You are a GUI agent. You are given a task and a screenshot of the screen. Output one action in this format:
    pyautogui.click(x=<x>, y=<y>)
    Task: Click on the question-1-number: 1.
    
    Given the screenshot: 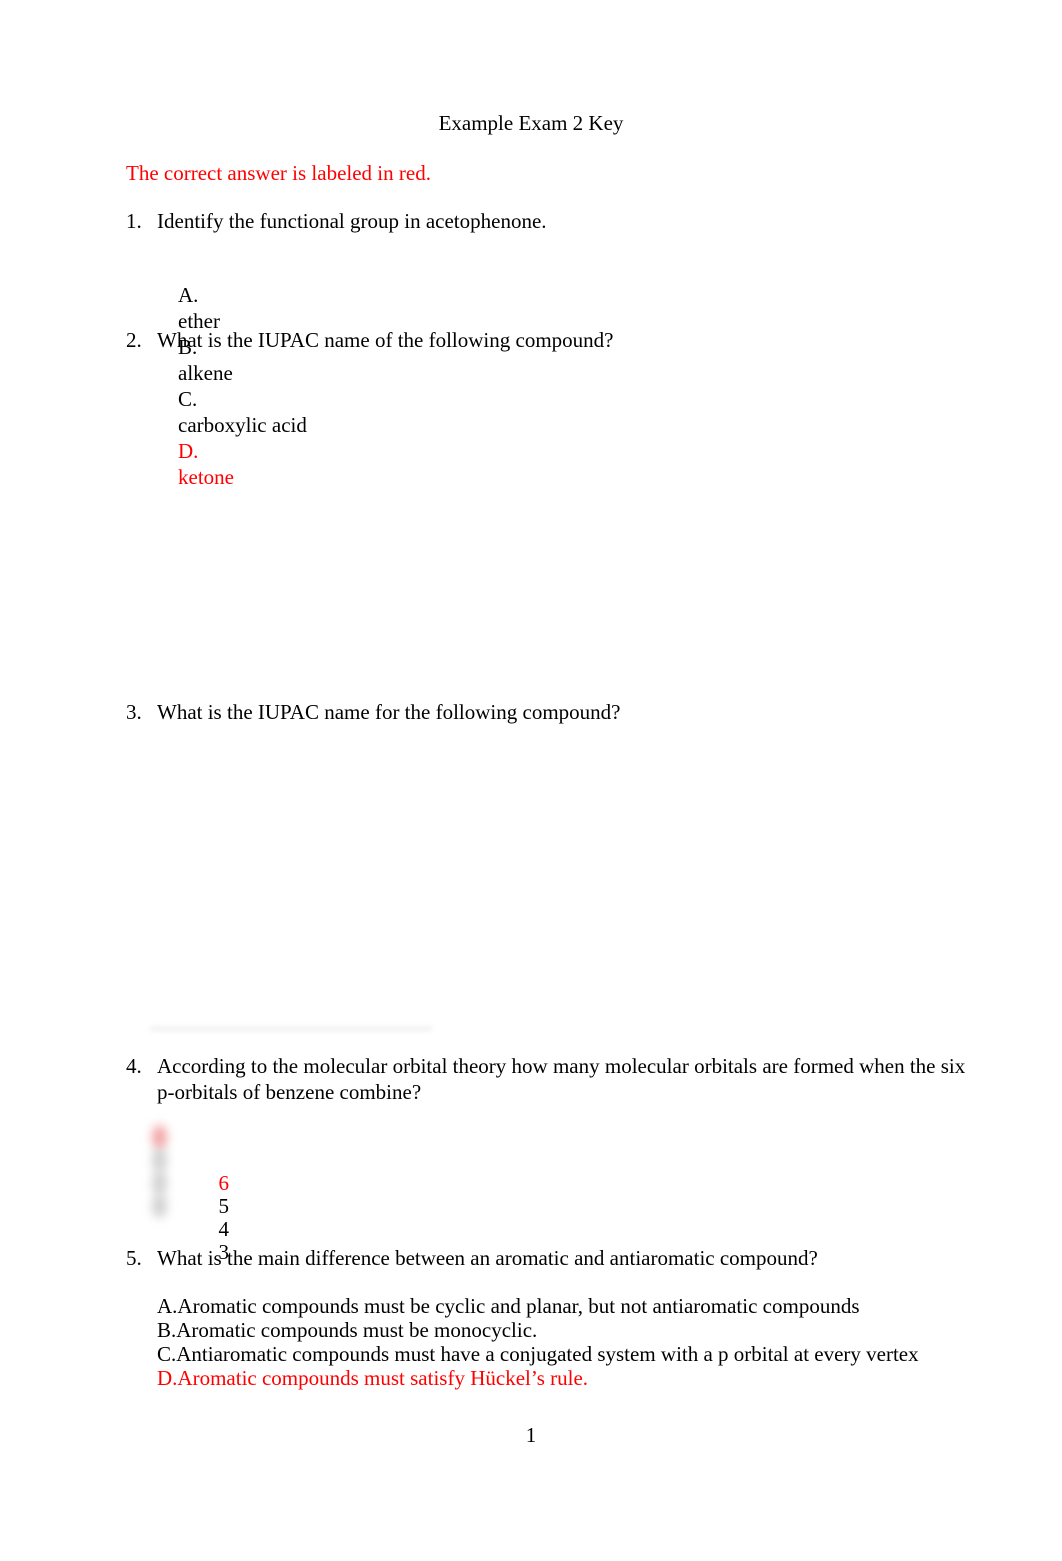 What is the action you would take?
    pyautogui.click(x=134, y=221)
    